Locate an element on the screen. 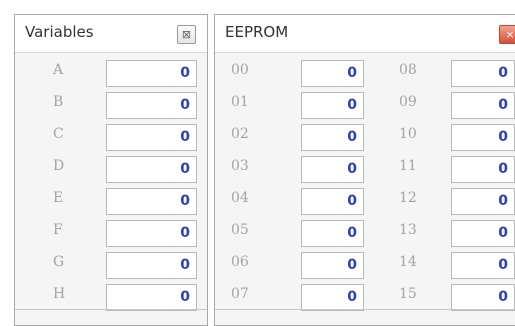 This screenshot has height=326, width=515. eeprom-row-06: 06 0 is located at coordinates (290, 265).